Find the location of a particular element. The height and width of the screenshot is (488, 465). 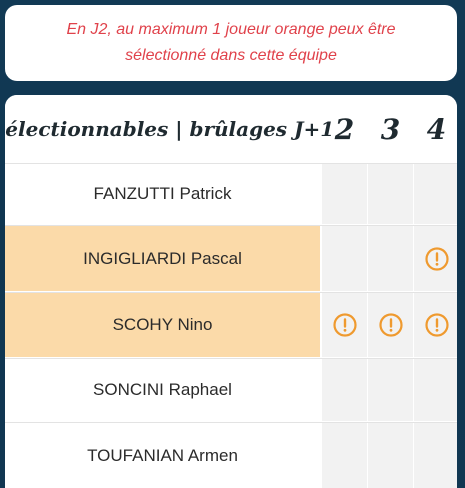

player-name: SONCINI Raphael is located at coordinates (162, 390).